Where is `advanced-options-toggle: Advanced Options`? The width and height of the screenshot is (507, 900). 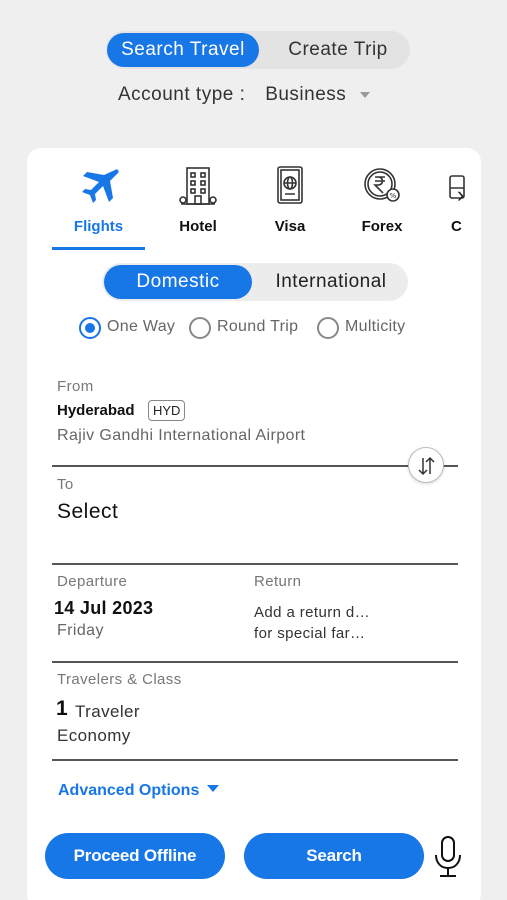
advanced-options-toggle: Advanced Options is located at coordinates (139, 791).